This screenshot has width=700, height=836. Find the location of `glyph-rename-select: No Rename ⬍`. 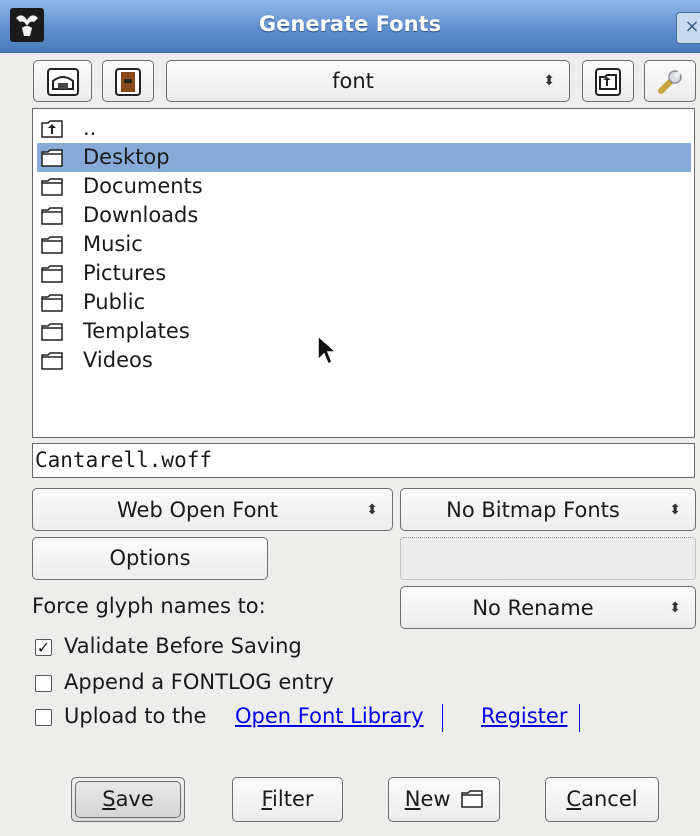

glyph-rename-select: No Rename ⬍ is located at coordinates (548, 607).